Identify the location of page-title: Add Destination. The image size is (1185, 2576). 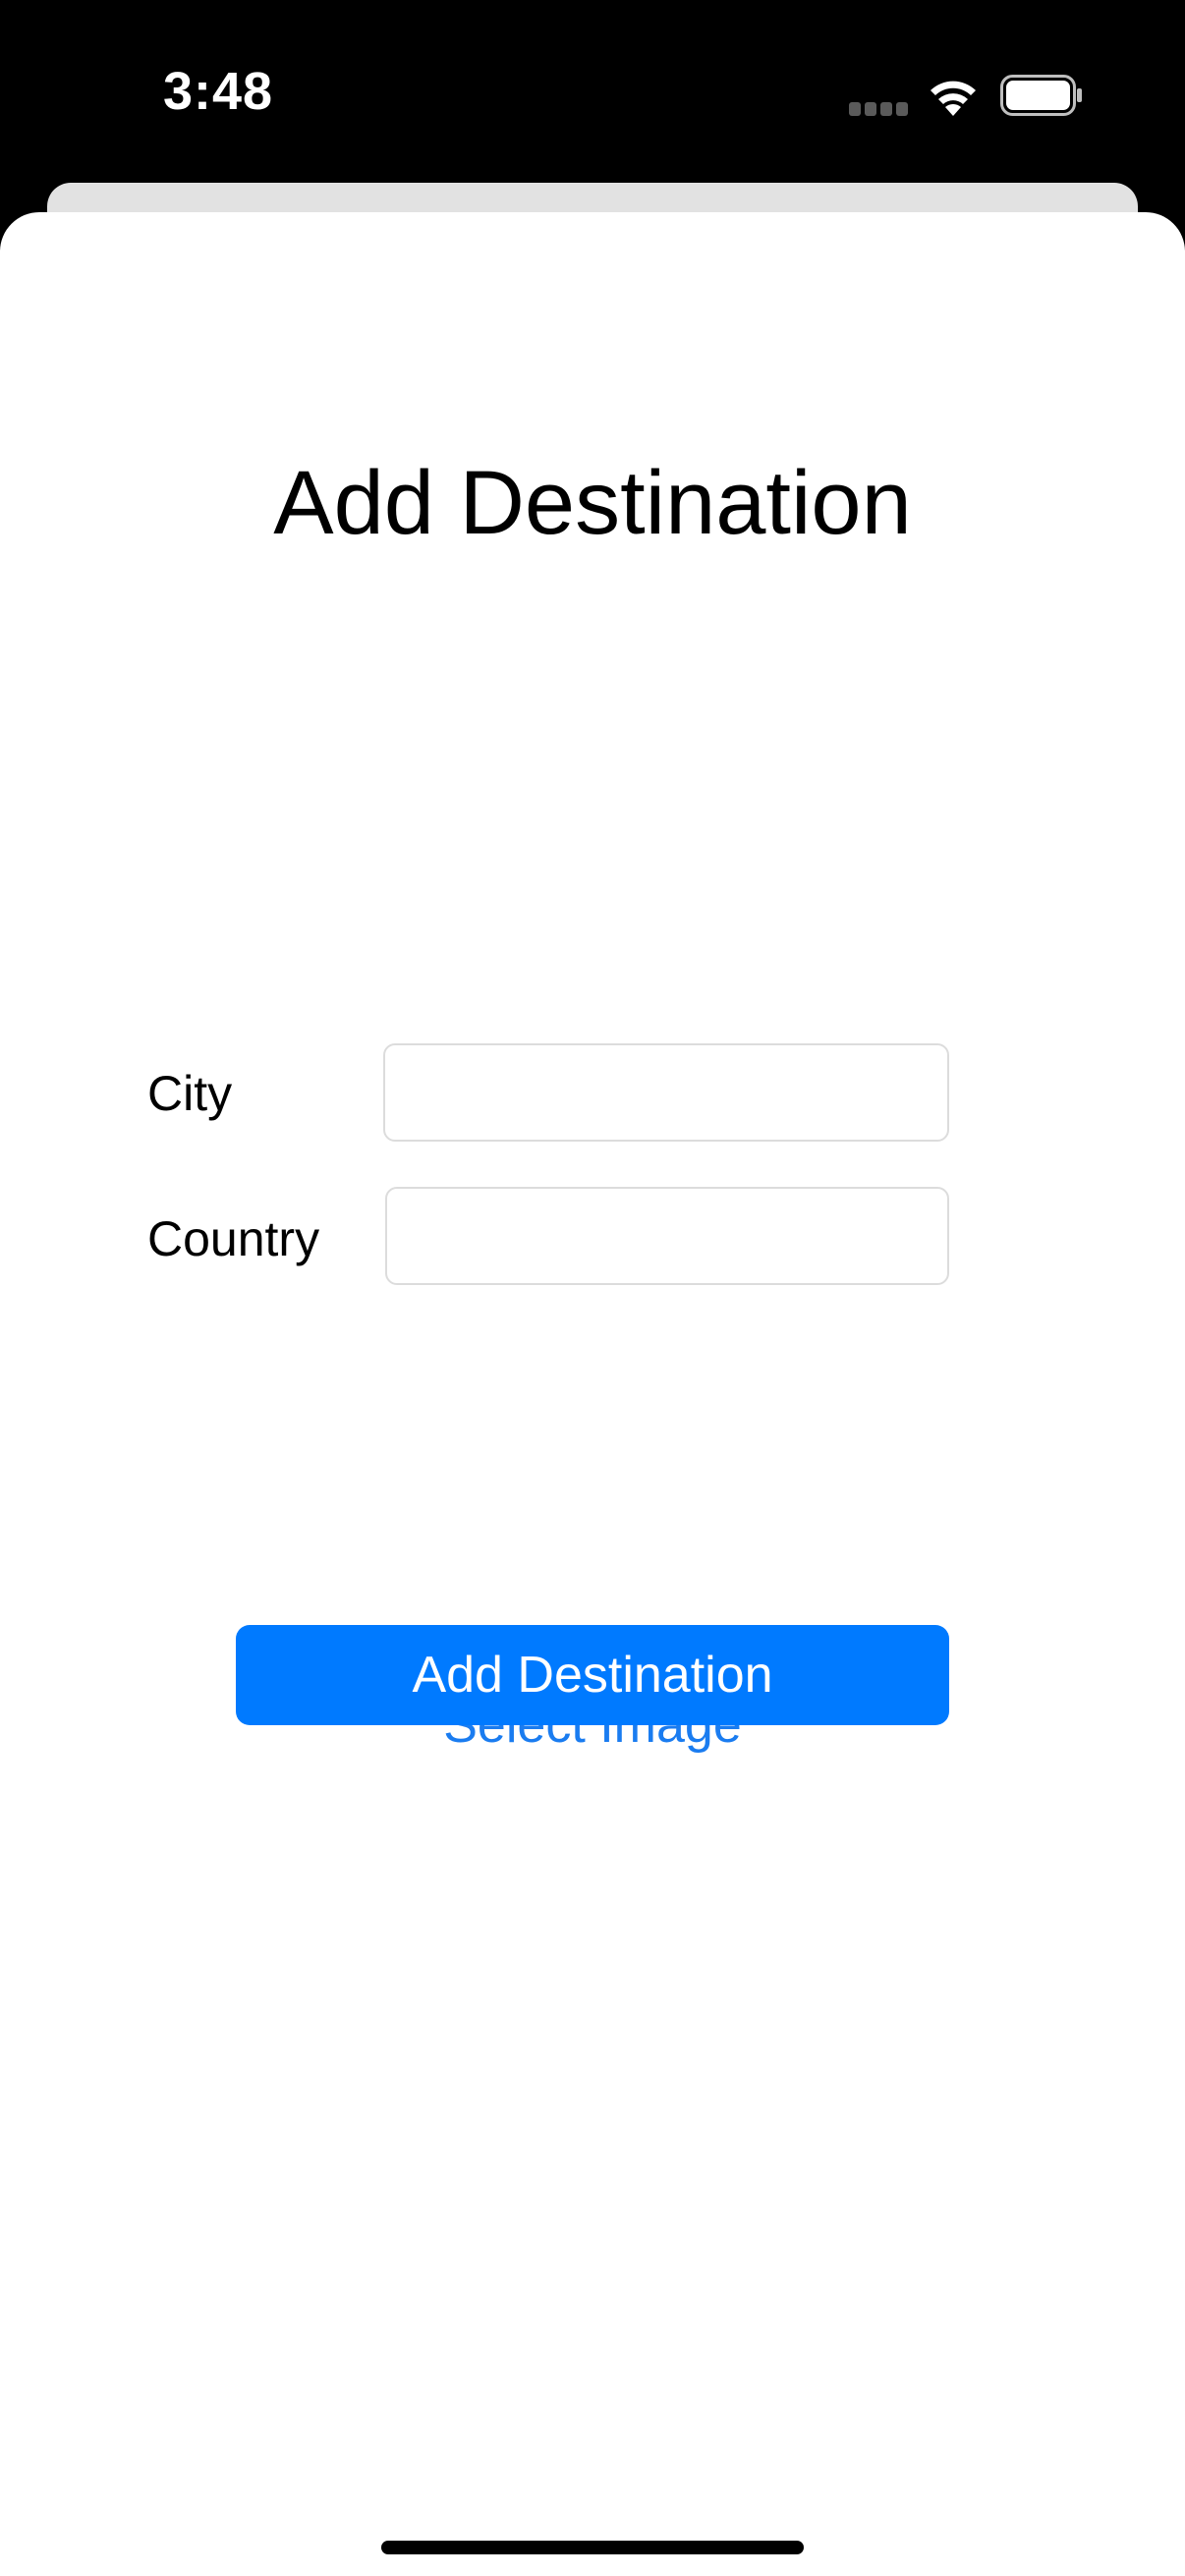
(592, 502).